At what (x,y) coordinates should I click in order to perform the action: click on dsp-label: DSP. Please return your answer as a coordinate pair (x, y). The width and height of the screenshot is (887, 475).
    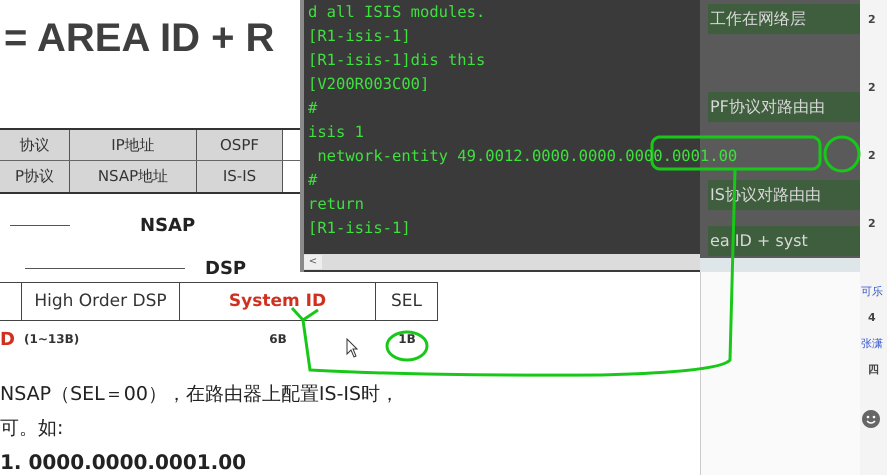
    Looking at the image, I should click on (225, 268).